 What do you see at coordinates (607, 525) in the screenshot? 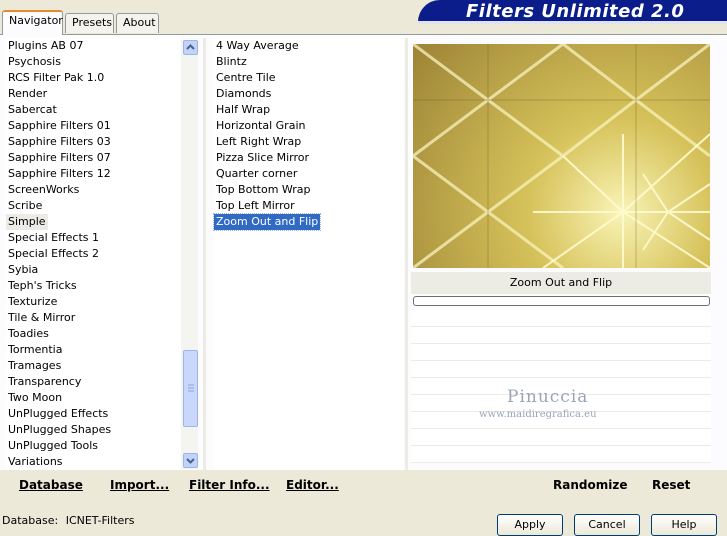
I see `cancel-button: Cancel` at bounding box center [607, 525].